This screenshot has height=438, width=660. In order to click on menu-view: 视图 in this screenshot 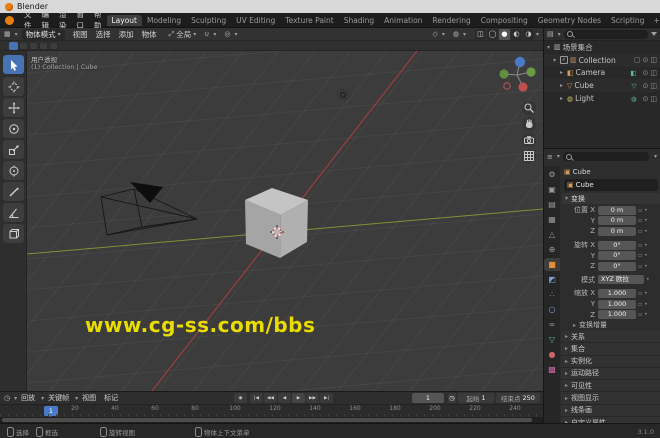, I will do `click(80, 34)`.